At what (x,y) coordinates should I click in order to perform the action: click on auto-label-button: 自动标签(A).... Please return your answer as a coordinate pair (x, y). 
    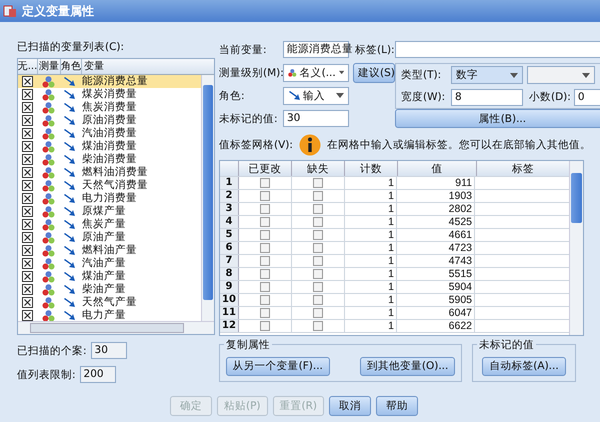
    Looking at the image, I should click on (524, 366).